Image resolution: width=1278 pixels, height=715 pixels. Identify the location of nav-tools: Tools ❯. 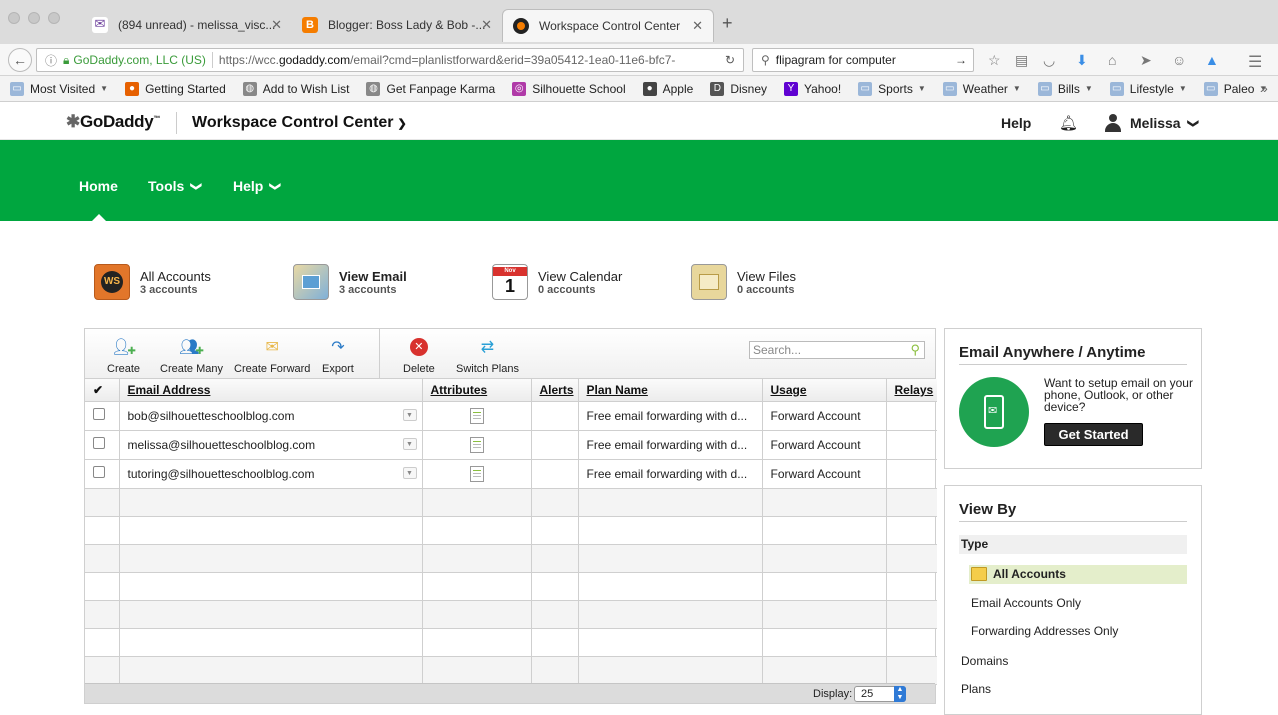
(175, 186).